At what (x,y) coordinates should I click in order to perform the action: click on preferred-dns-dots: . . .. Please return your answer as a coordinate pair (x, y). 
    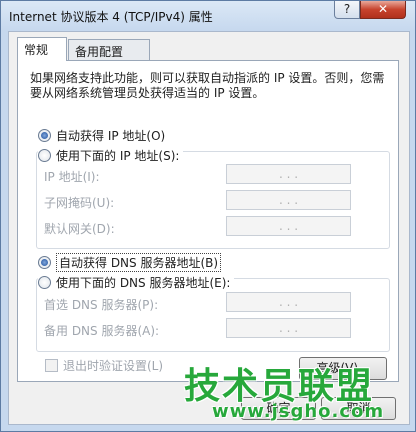
    Looking at the image, I should click on (288, 302).